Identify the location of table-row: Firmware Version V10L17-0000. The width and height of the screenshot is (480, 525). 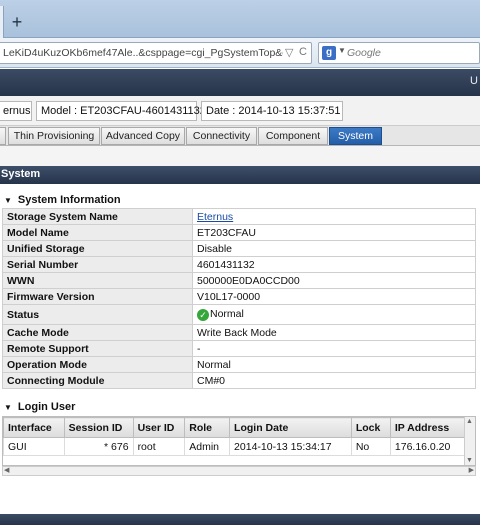
(239, 296).